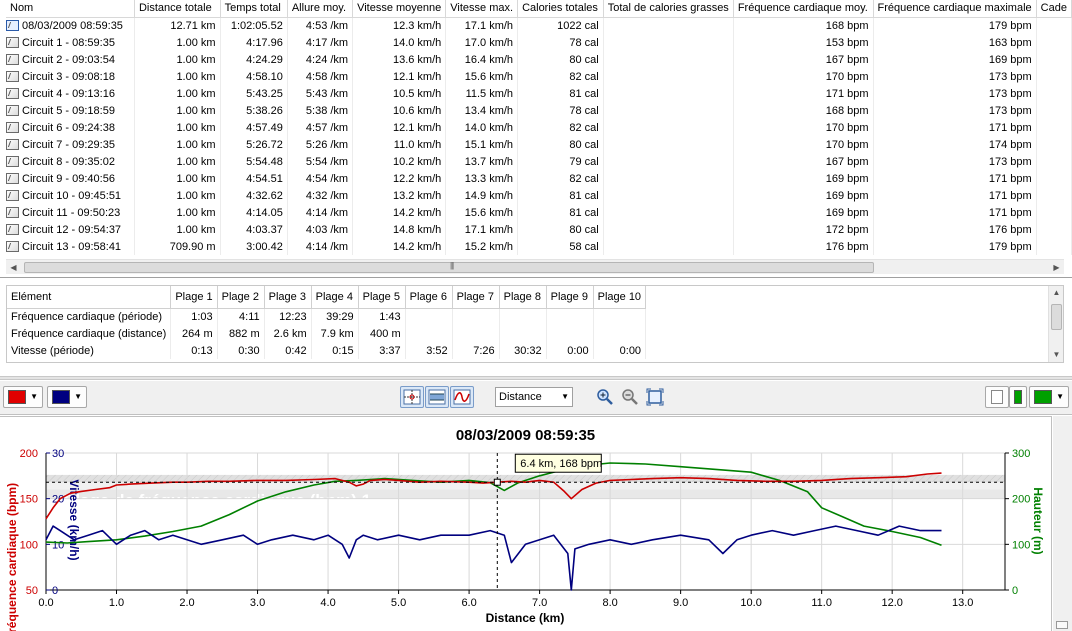 The width and height of the screenshot is (1072, 631). I want to click on fit-button, so click(655, 397).